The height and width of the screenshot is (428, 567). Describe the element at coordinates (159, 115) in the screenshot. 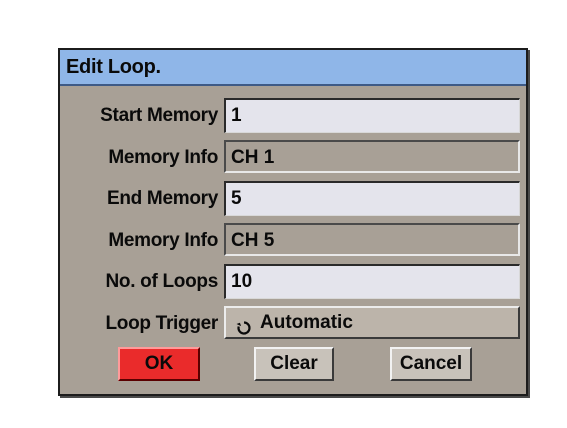

I see `start-memory-label: Start Memory` at that location.